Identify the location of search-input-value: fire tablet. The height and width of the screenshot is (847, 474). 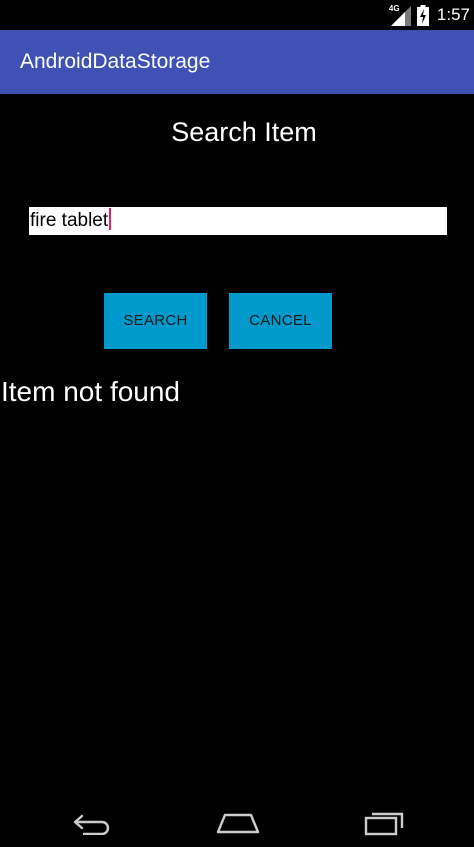
(69, 220).